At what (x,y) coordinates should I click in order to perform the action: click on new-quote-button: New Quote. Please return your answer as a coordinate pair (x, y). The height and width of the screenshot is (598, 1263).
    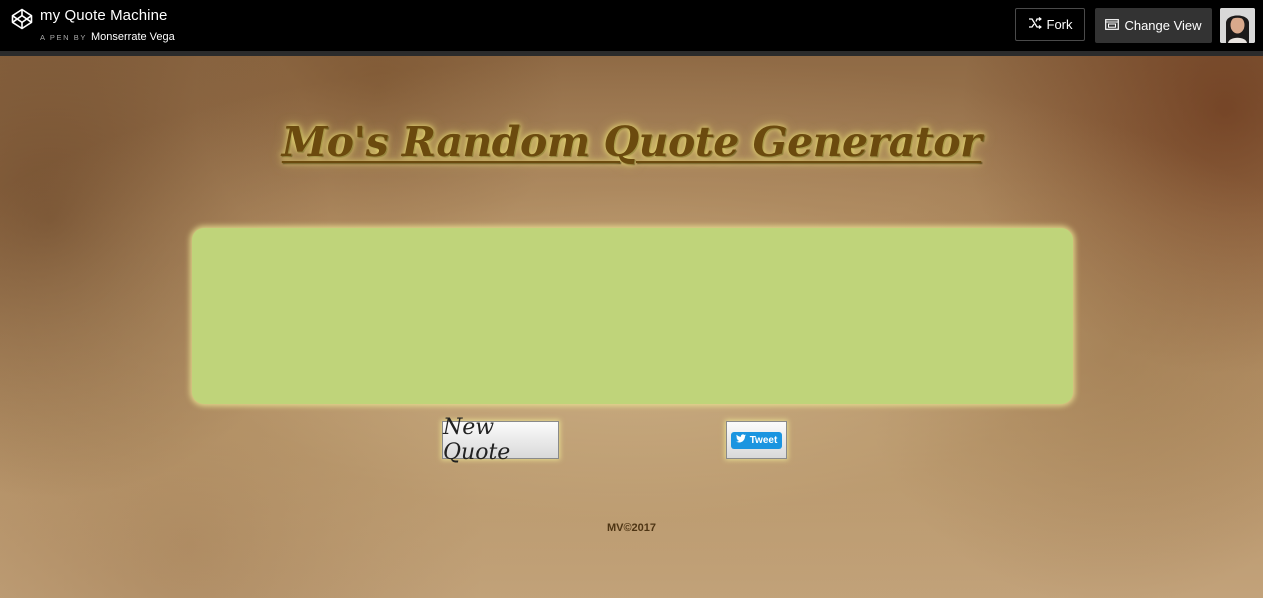
    Looking at the image, I should click on (500, 440).